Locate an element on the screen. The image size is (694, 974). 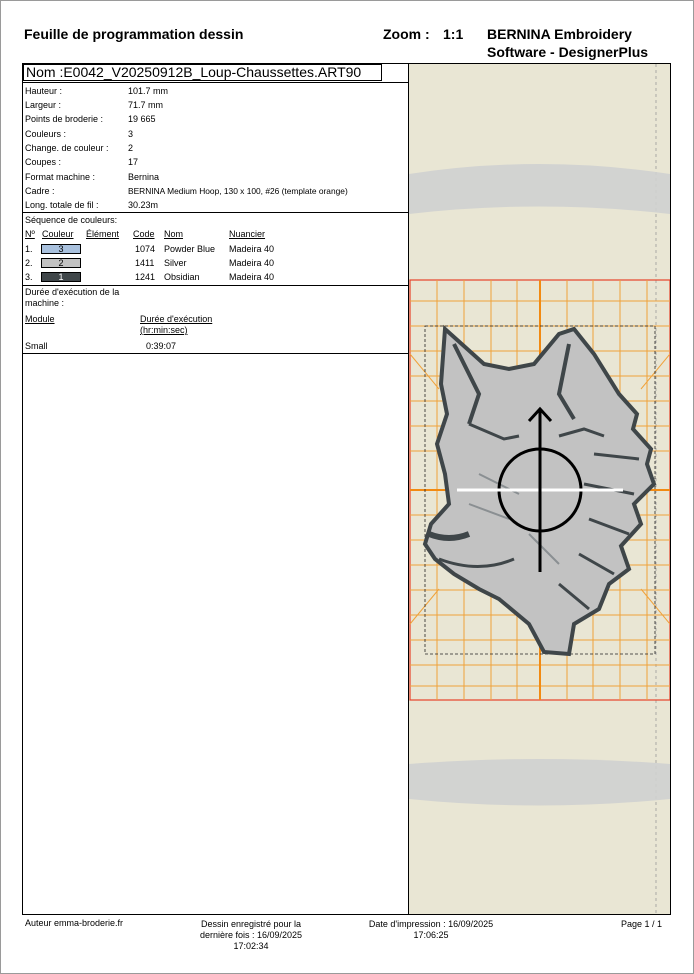
property-label: Hauteur : is located at coordinates (44, 91).